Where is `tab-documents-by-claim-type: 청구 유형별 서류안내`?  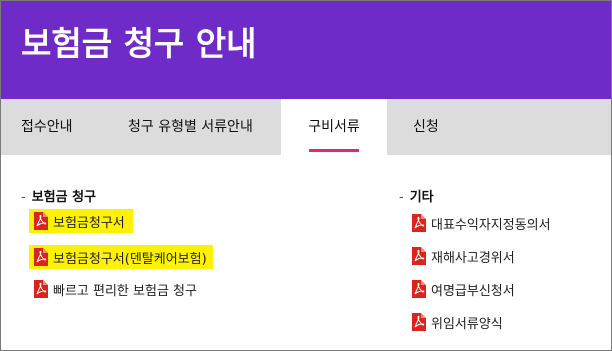 tab-documents-by-claim-type: 청구 유형별 서류안내 is located at coordinates (190, 127).